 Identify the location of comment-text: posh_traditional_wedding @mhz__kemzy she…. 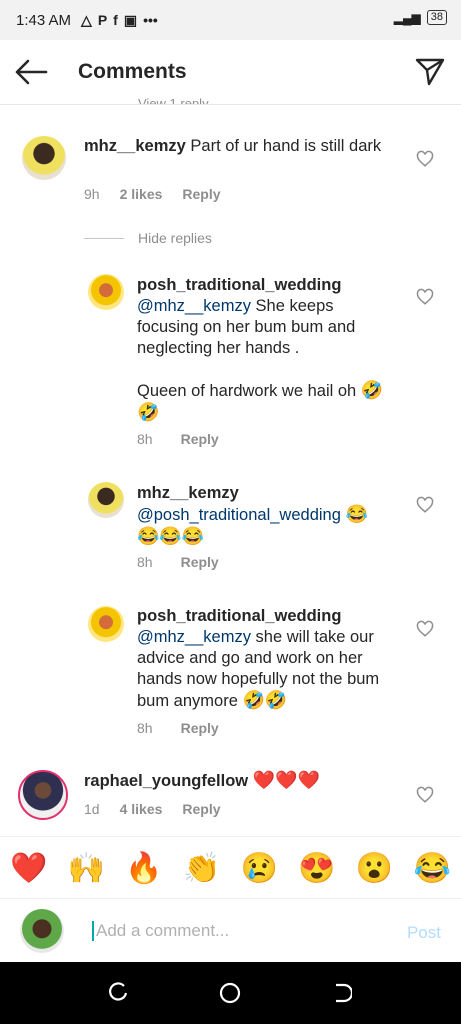
(268, 659).